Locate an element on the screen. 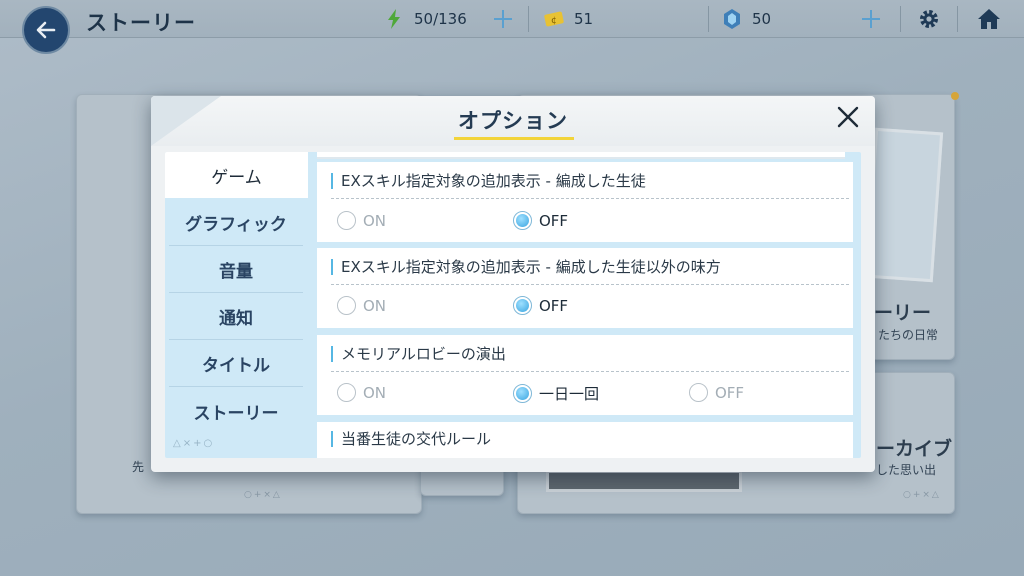 The image size is (1024, 576). home-button is located at coordinates (989, 19).